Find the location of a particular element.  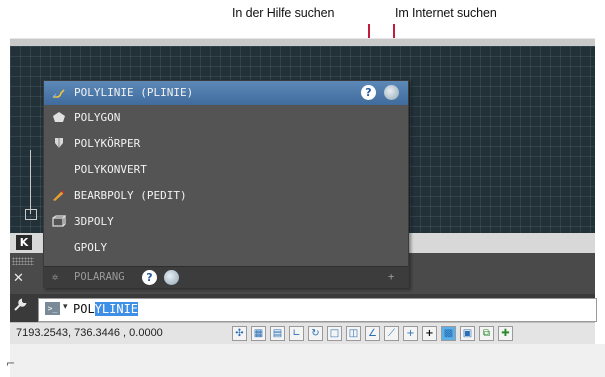

ortho-mode-icon: ∟ is located at coordinates (296, 333).